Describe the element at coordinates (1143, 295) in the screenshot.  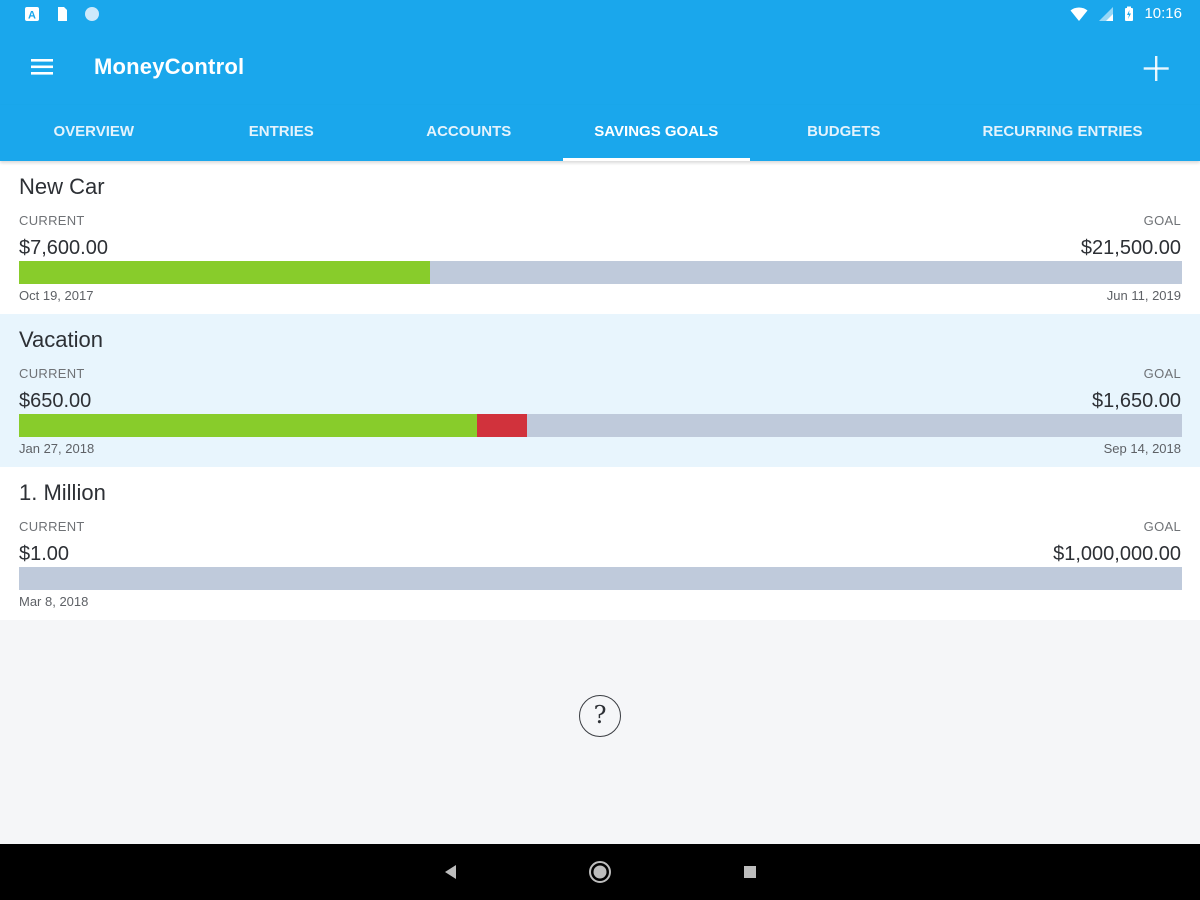
I see `end-date: Jun 11, 2019` at that location.